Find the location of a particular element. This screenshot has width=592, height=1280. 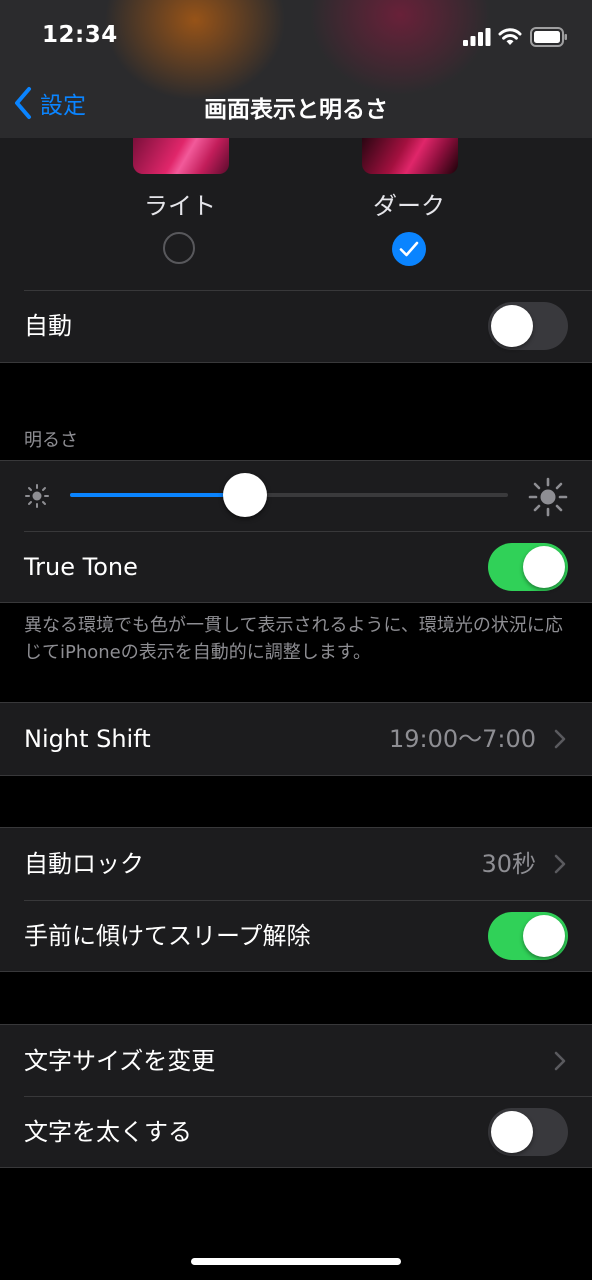

navigation-header: 12:34 設定 画面表示と明るさ is located at coordinates (296, 69).